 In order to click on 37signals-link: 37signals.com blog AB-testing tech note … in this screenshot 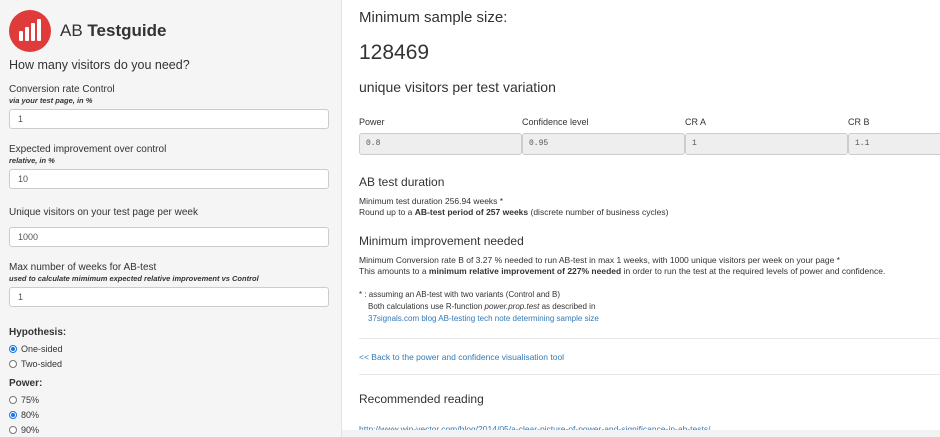, I will do `click(483, 318)`.